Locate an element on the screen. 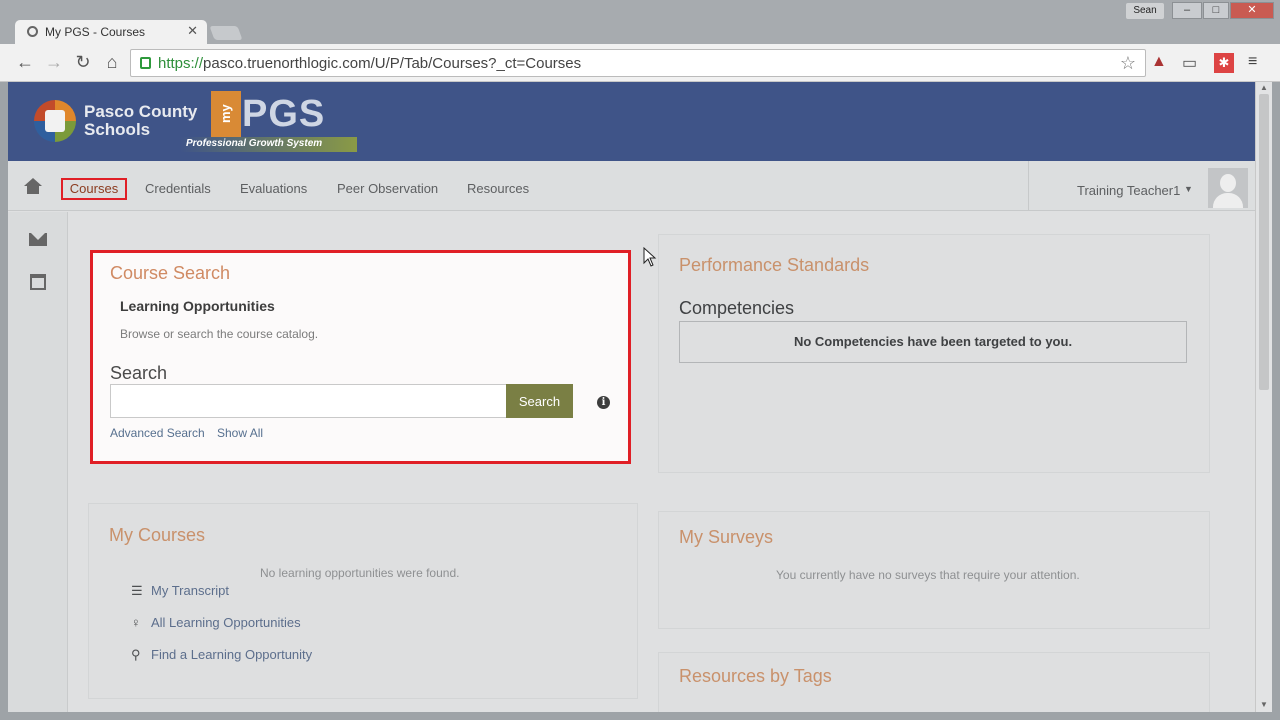 The height and width of the screenshot is (720, 1280). tab-title: My PGS - Courses is located at coordinates (95, 32).